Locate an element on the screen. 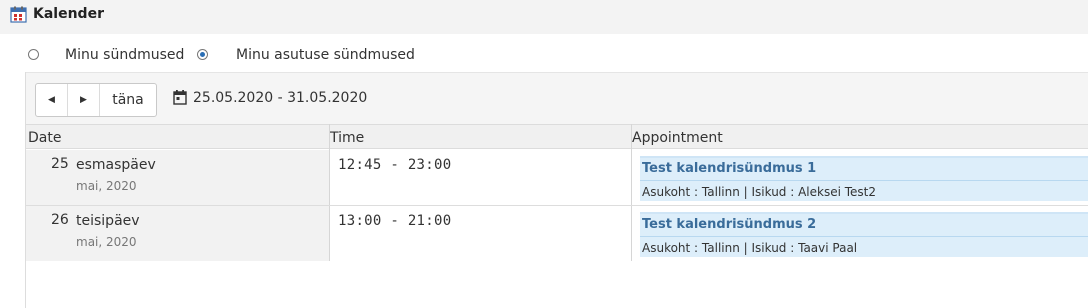 Image resolution: width=1088 pixels, height=308 pixels. time-cell: 12:45 - 23:00 is located at coordinates (480, 177).